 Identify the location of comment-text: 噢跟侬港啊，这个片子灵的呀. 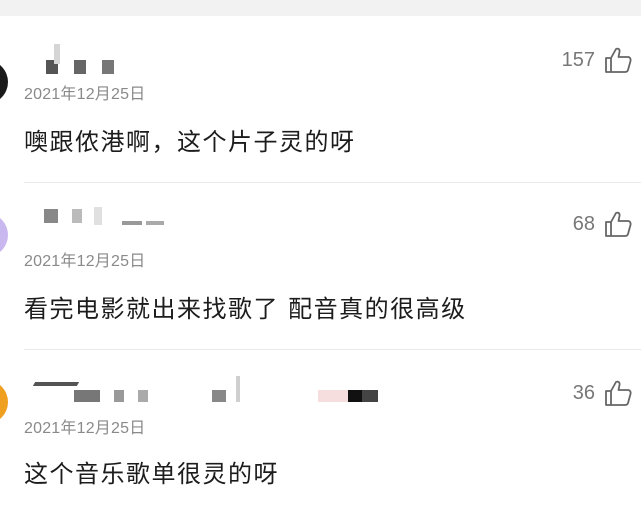
(190, 142).